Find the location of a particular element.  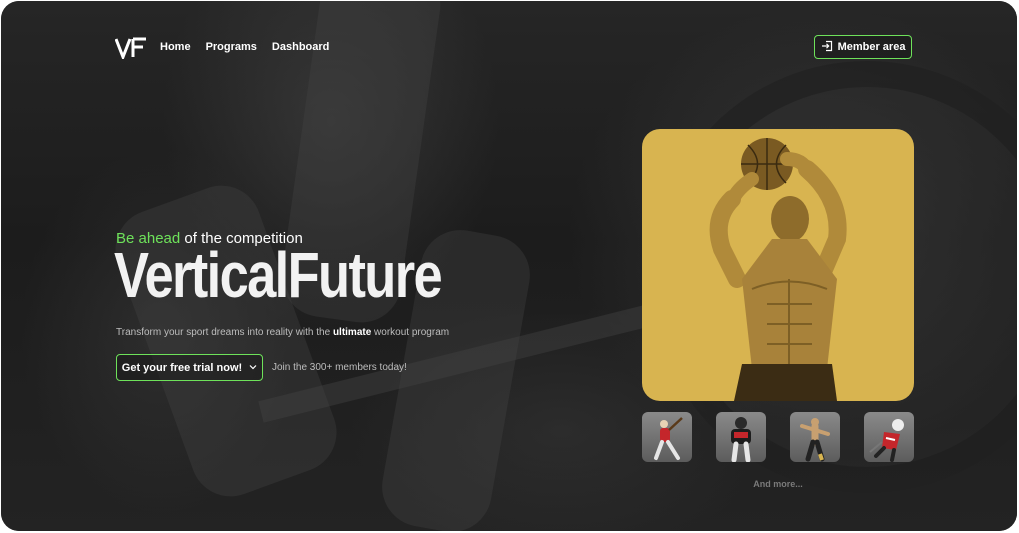

baseball-player-icon is located at coordinates (668, 438).